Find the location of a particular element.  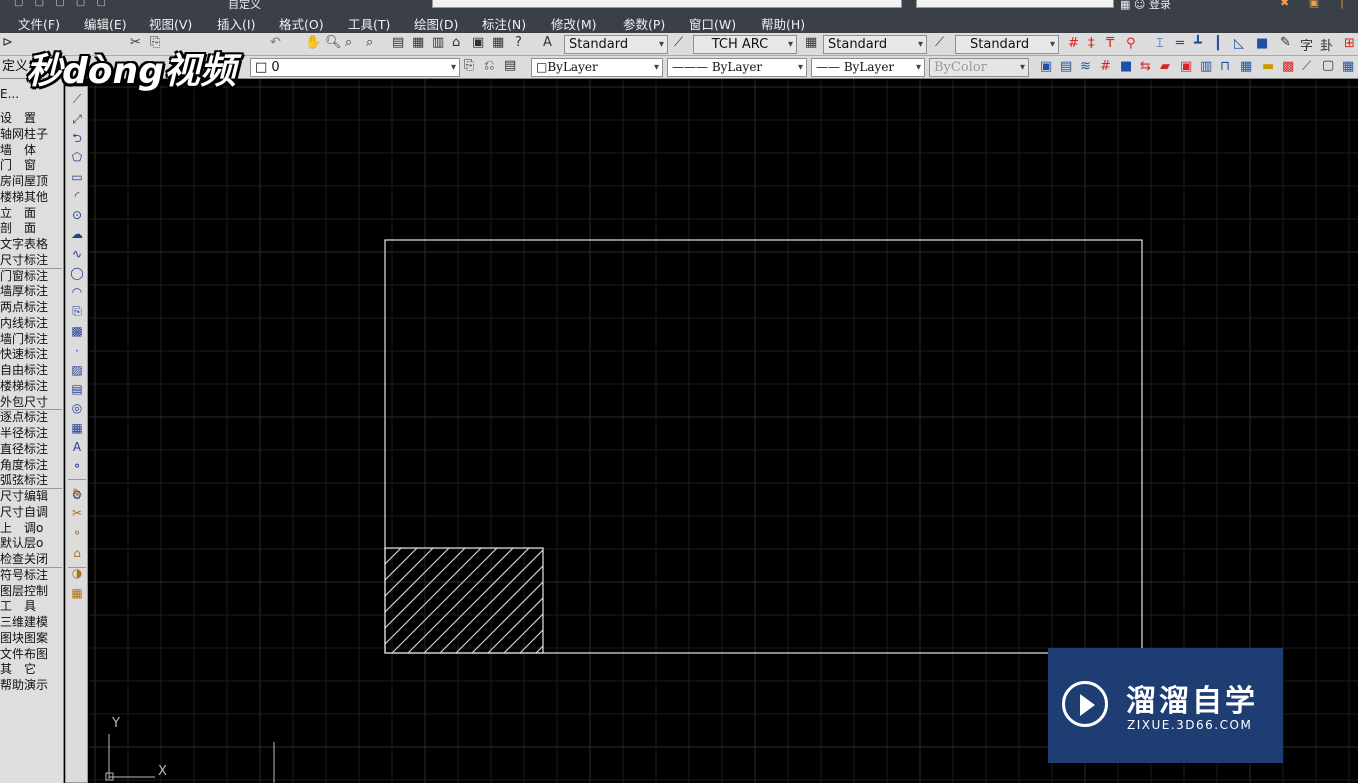

gradient-icon: ▤ is located at coordinates (77, 389).